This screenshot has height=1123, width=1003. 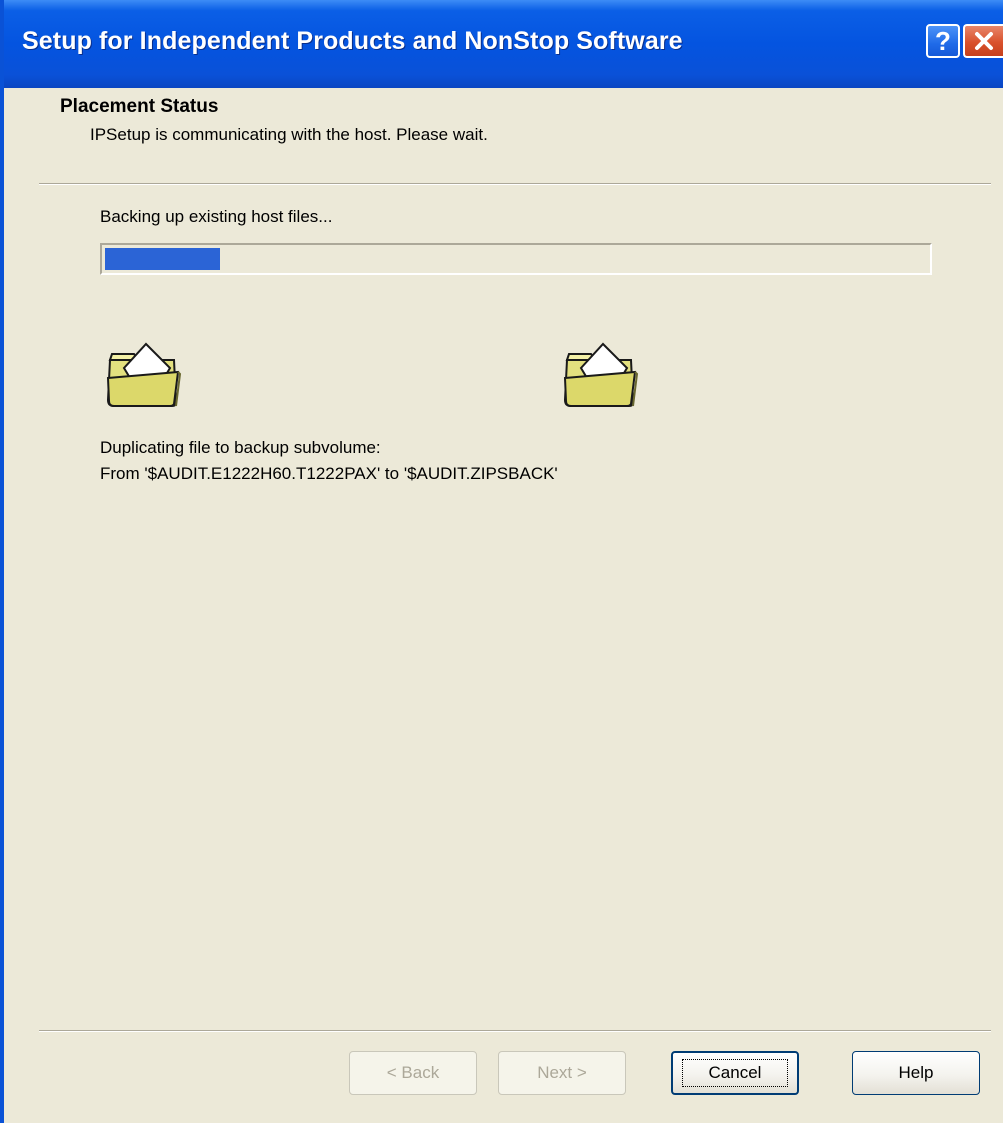 What do you see at coordinates (916, 1073) in the screenshot?
I see `help-button: Help` at bounding box center [916, 1073].